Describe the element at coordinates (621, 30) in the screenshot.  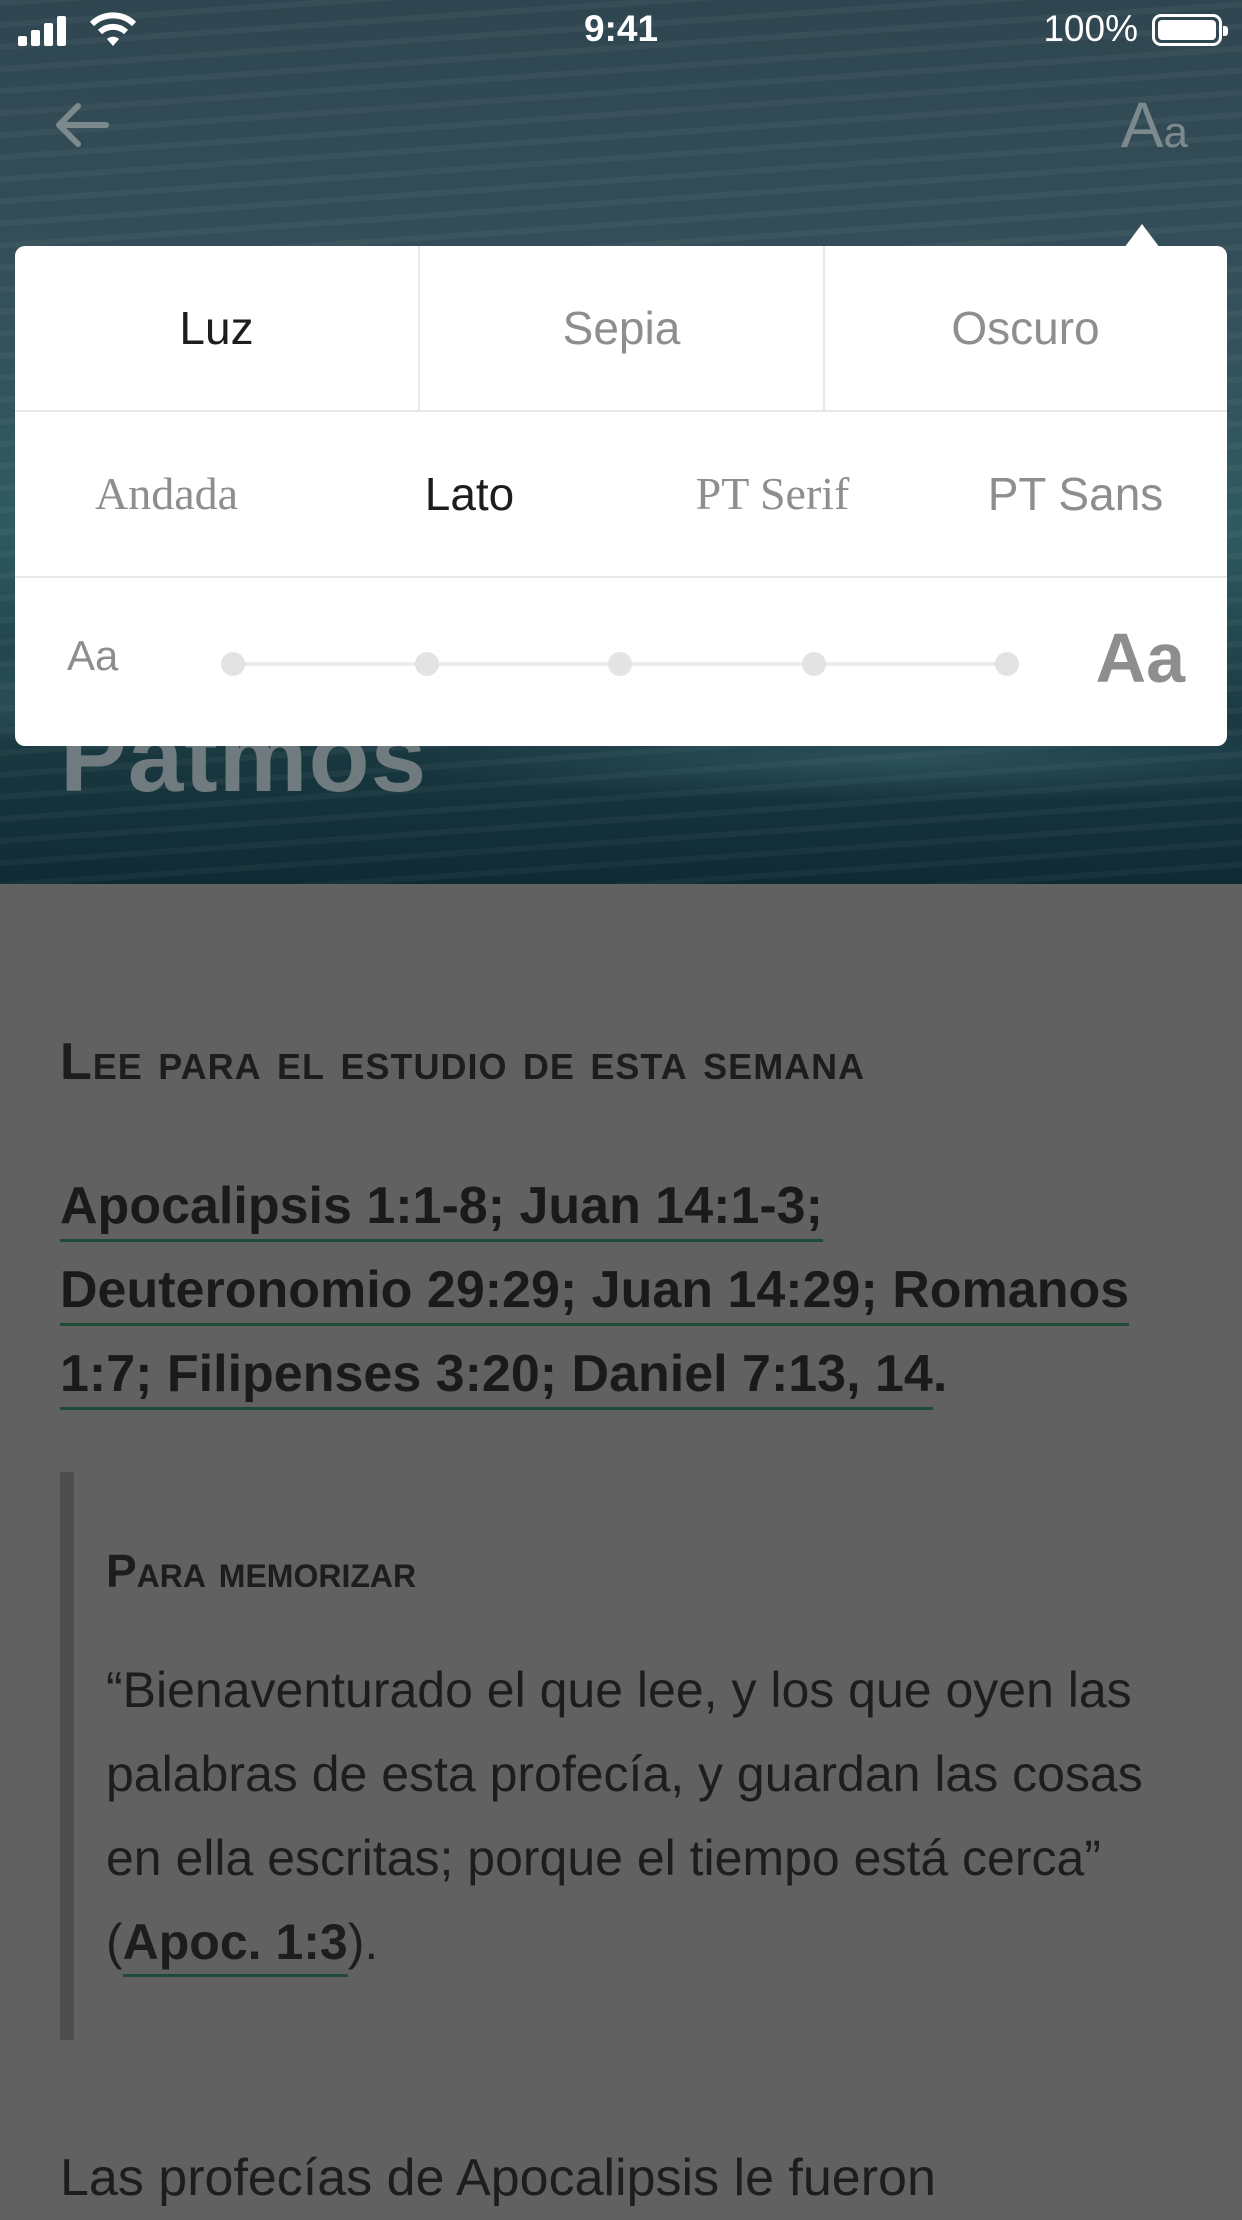
I see `status-bar: 9:41 100%` at that location.